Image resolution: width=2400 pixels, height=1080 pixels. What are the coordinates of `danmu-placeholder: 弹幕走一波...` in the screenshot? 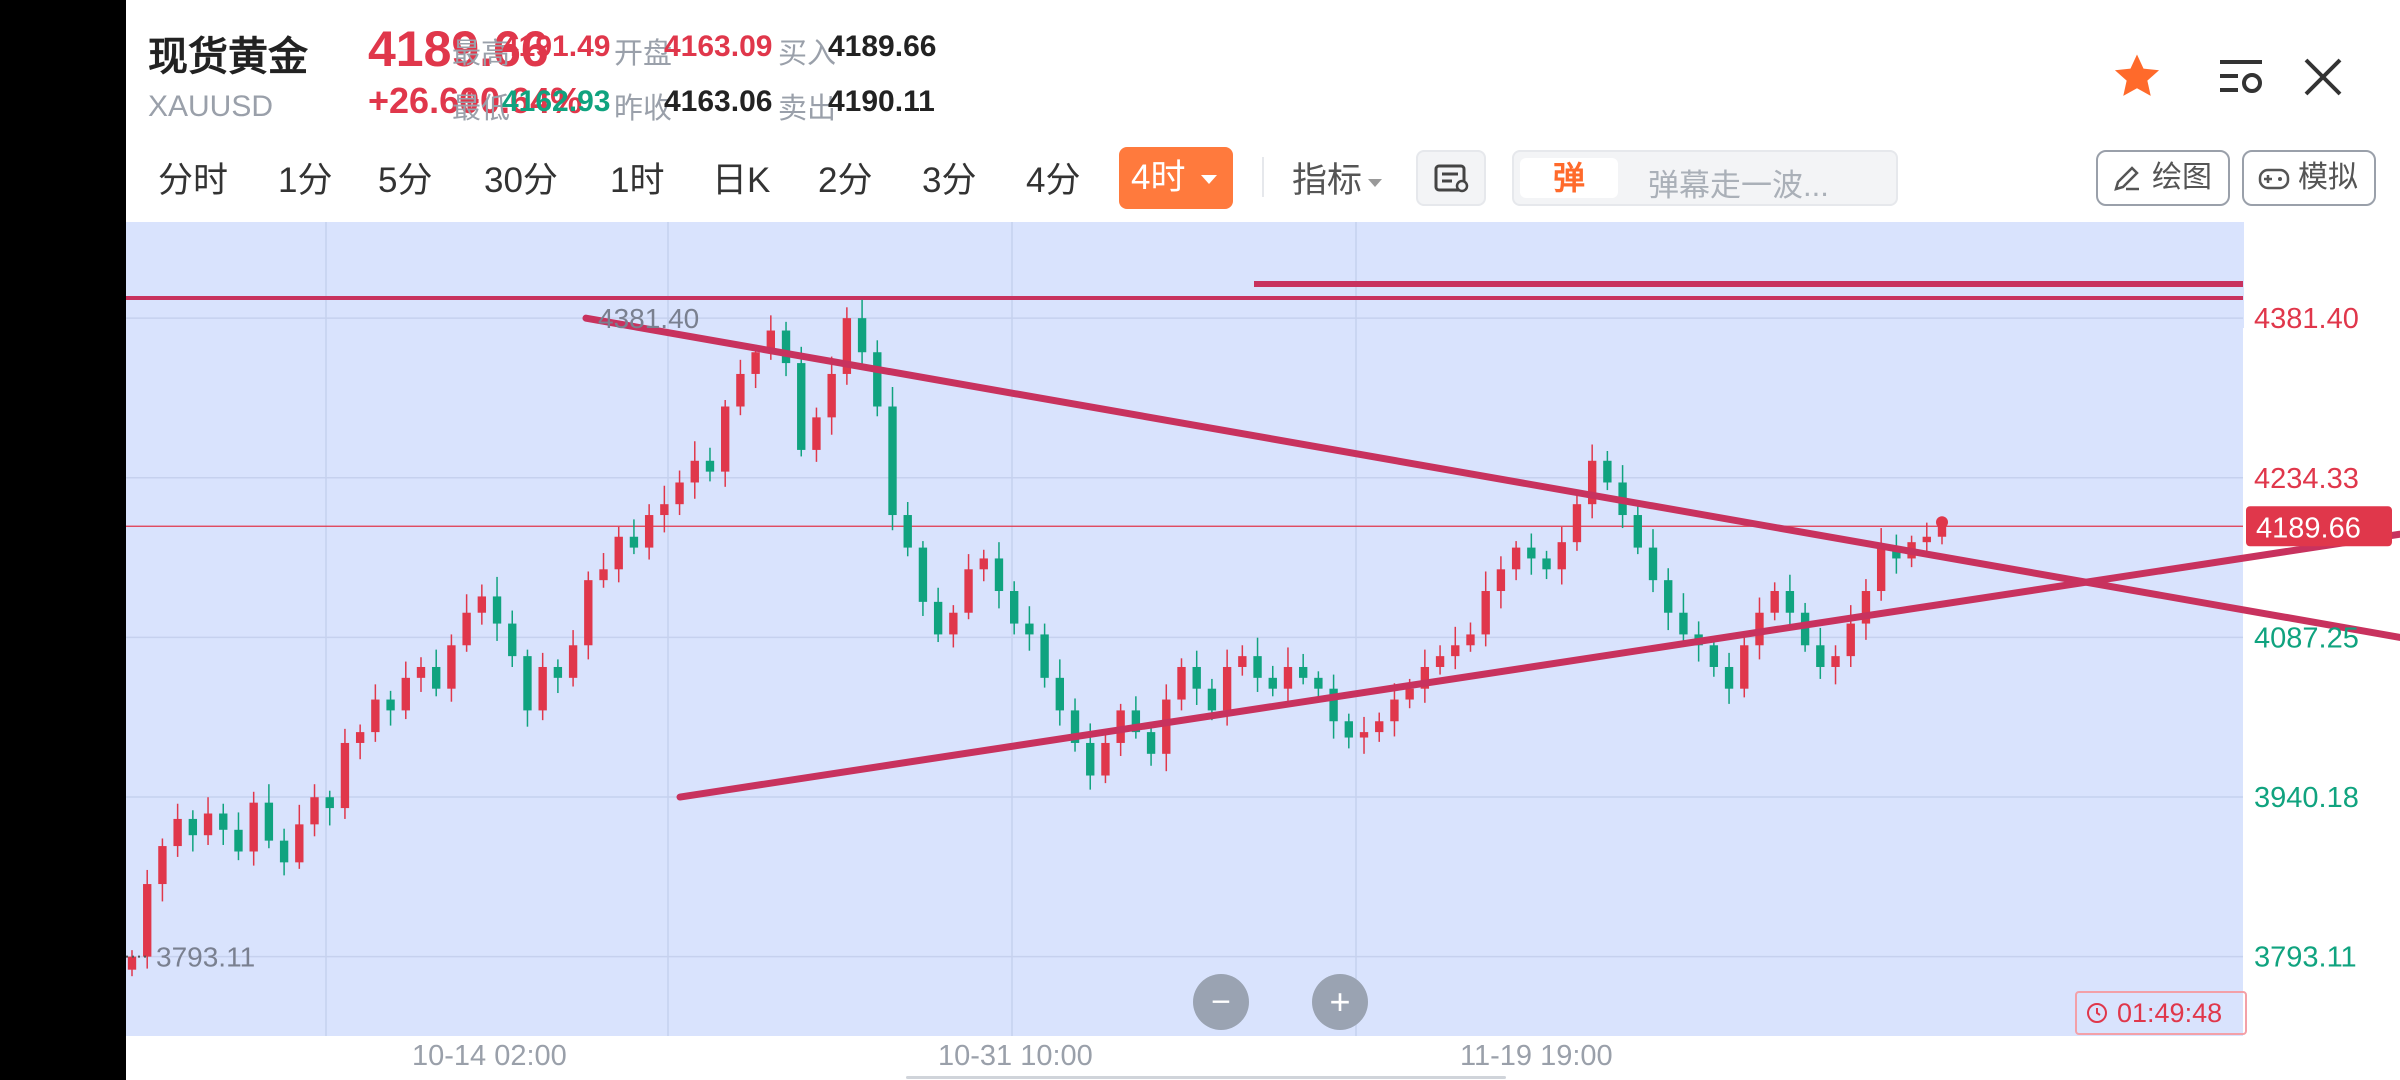 It's located at (1738, 185).